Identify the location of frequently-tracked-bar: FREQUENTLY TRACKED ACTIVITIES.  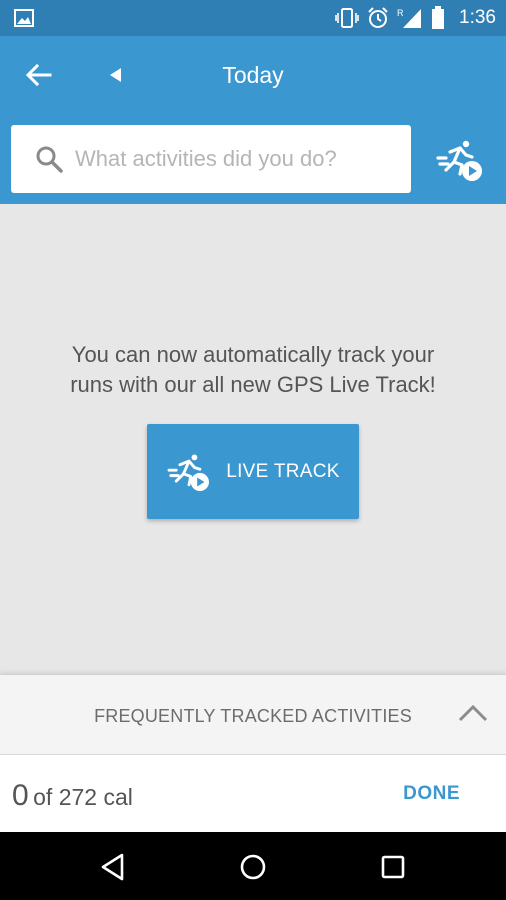
(253, 714).